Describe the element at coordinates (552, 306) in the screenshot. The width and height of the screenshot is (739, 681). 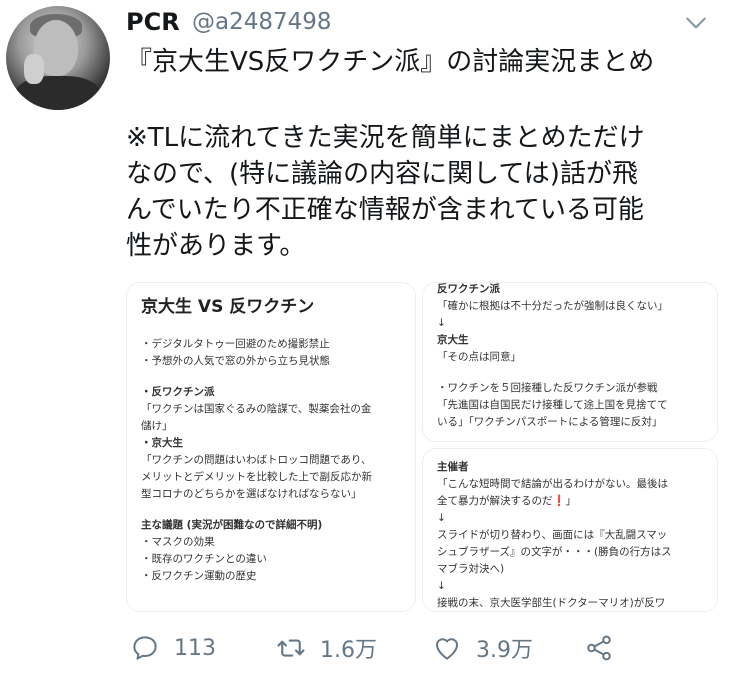
I see `media-text-line: 「確かに根拠は不十分だったが強制は良くない」` at that location.